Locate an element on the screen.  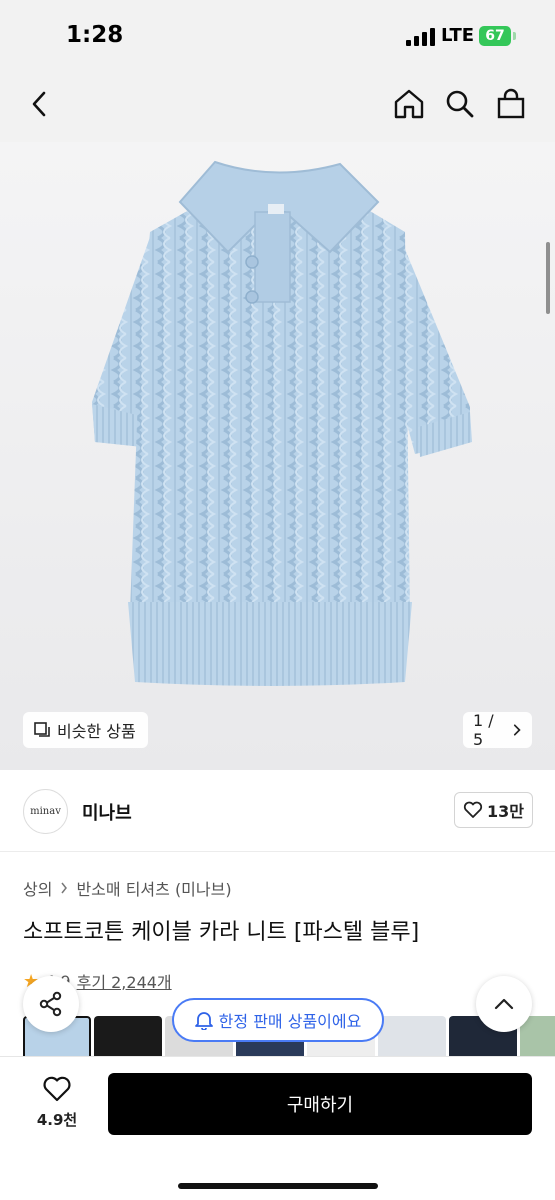
search-button is located at coordinates (460, 104).